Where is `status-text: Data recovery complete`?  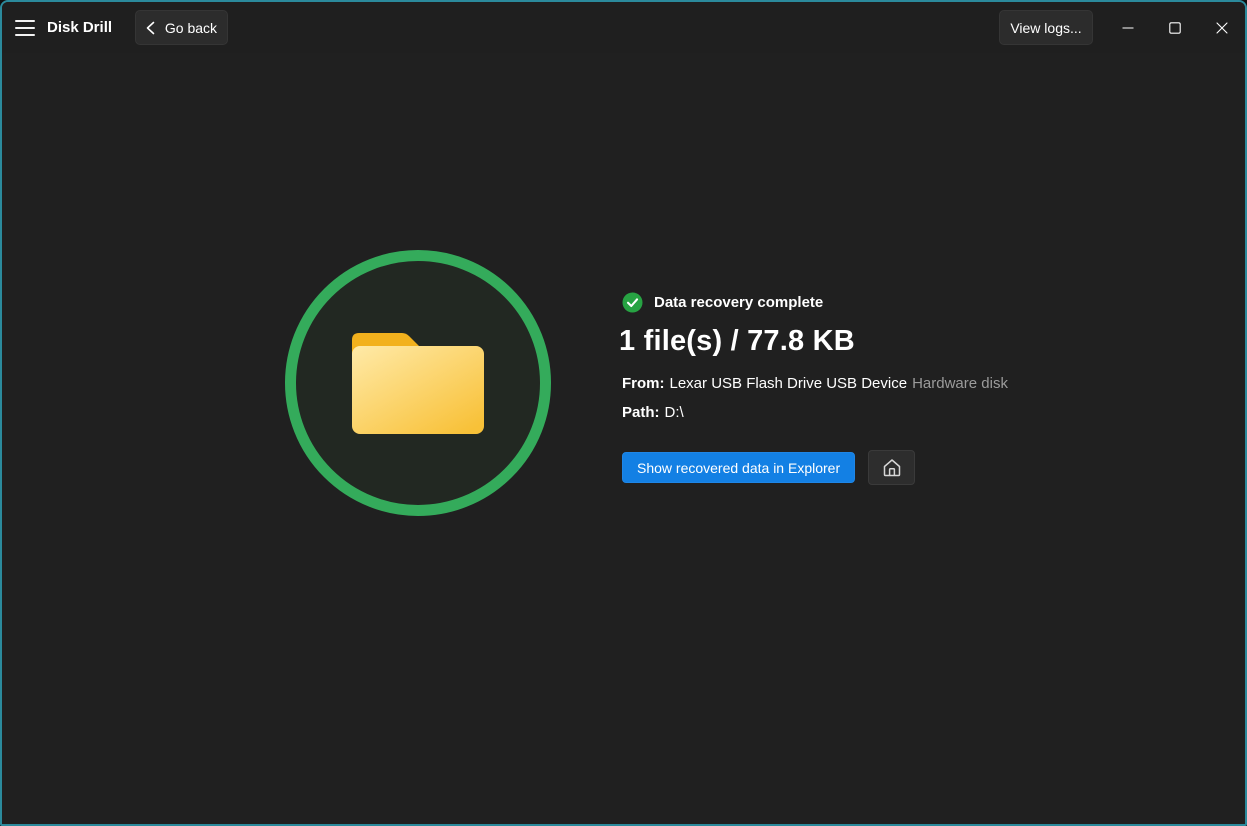
status-text: Data recovery complete is located at coordinates (739, 302).